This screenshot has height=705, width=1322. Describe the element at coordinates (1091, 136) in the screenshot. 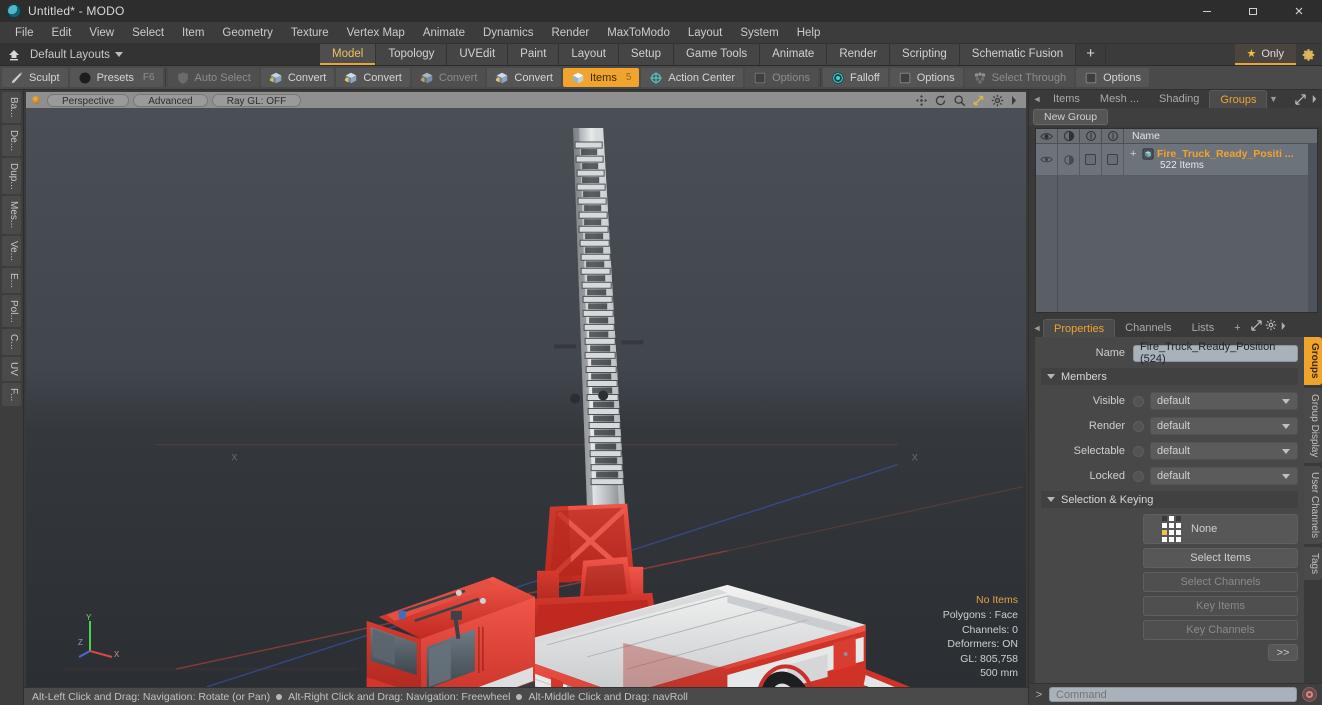

I see `col-lock-header` at that location.